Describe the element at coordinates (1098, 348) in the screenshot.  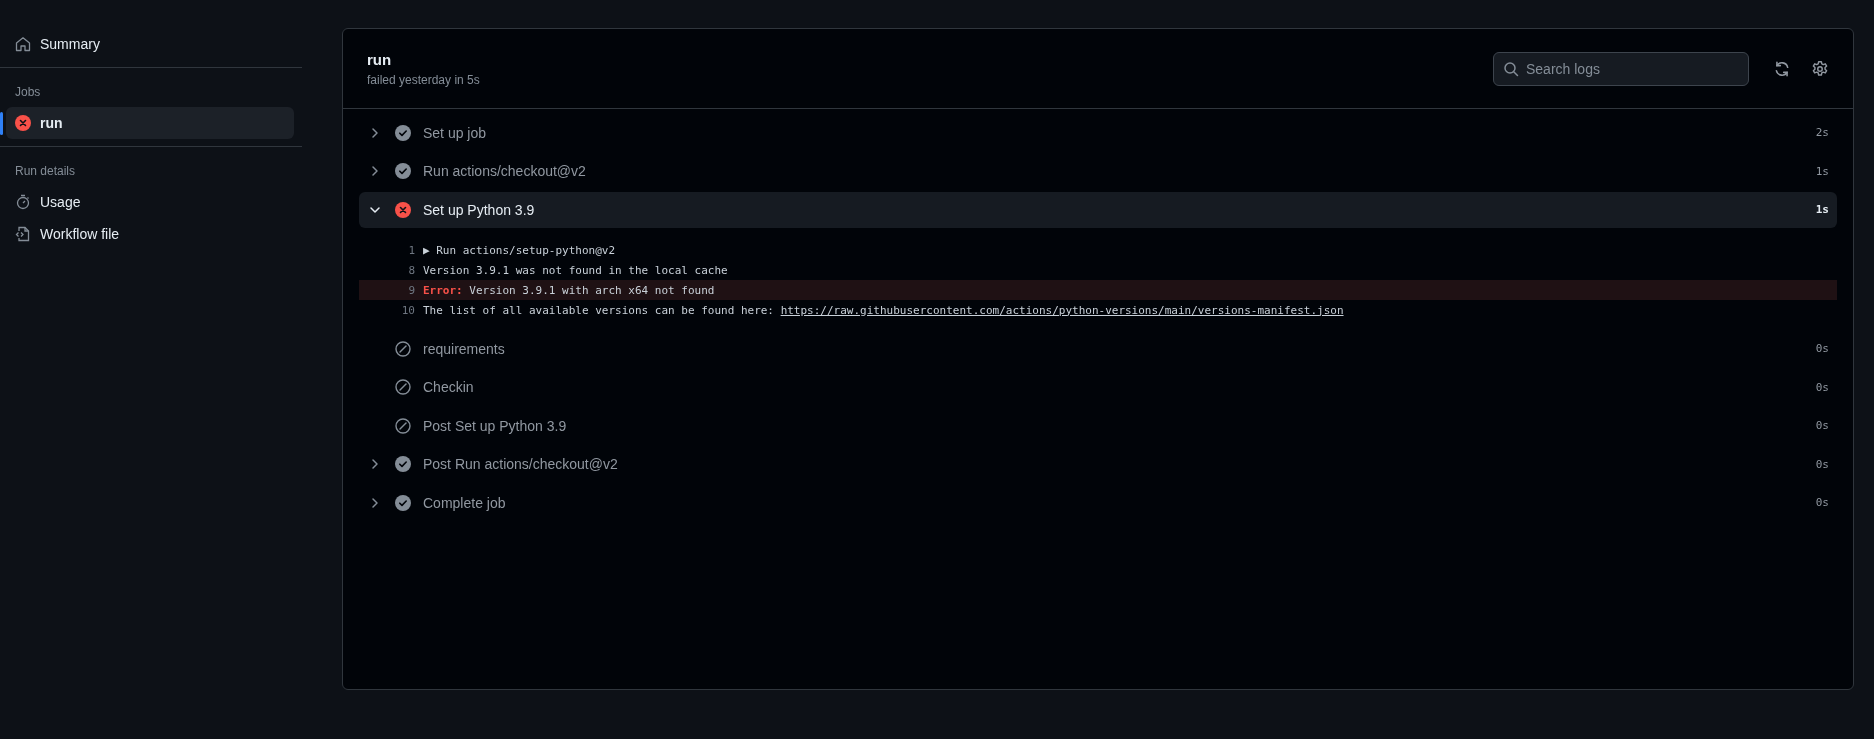
I see `step-row: requirements 0s` at that location.